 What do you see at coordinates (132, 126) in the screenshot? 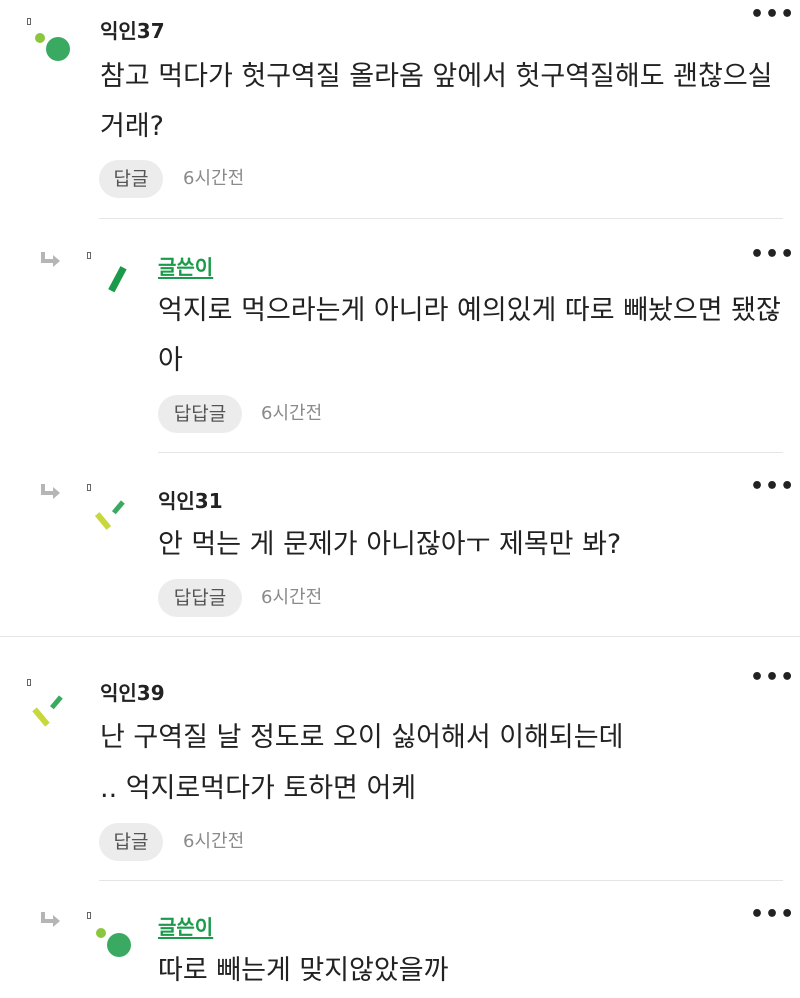
I see `comment-text-line: 거래?` at bounding box center [132, 126].